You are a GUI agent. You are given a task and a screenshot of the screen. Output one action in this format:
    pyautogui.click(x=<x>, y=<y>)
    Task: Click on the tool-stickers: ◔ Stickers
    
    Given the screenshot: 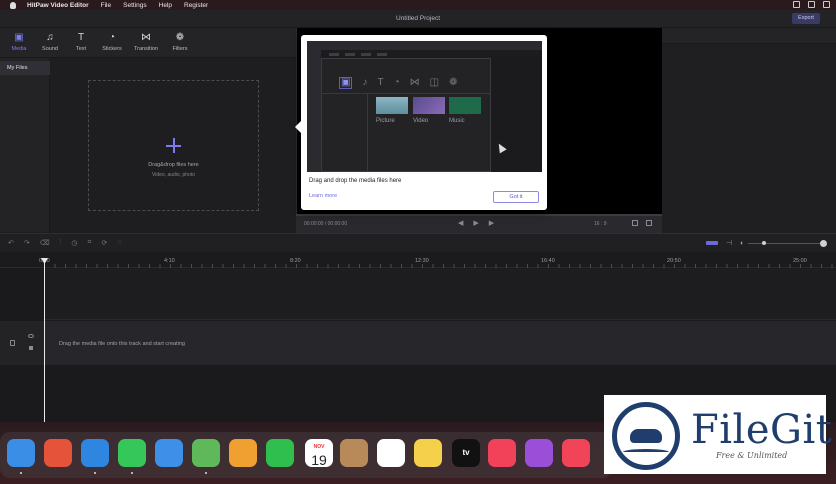 What is the action you would take?
    pyautogui.click(x=112, y=42)
    